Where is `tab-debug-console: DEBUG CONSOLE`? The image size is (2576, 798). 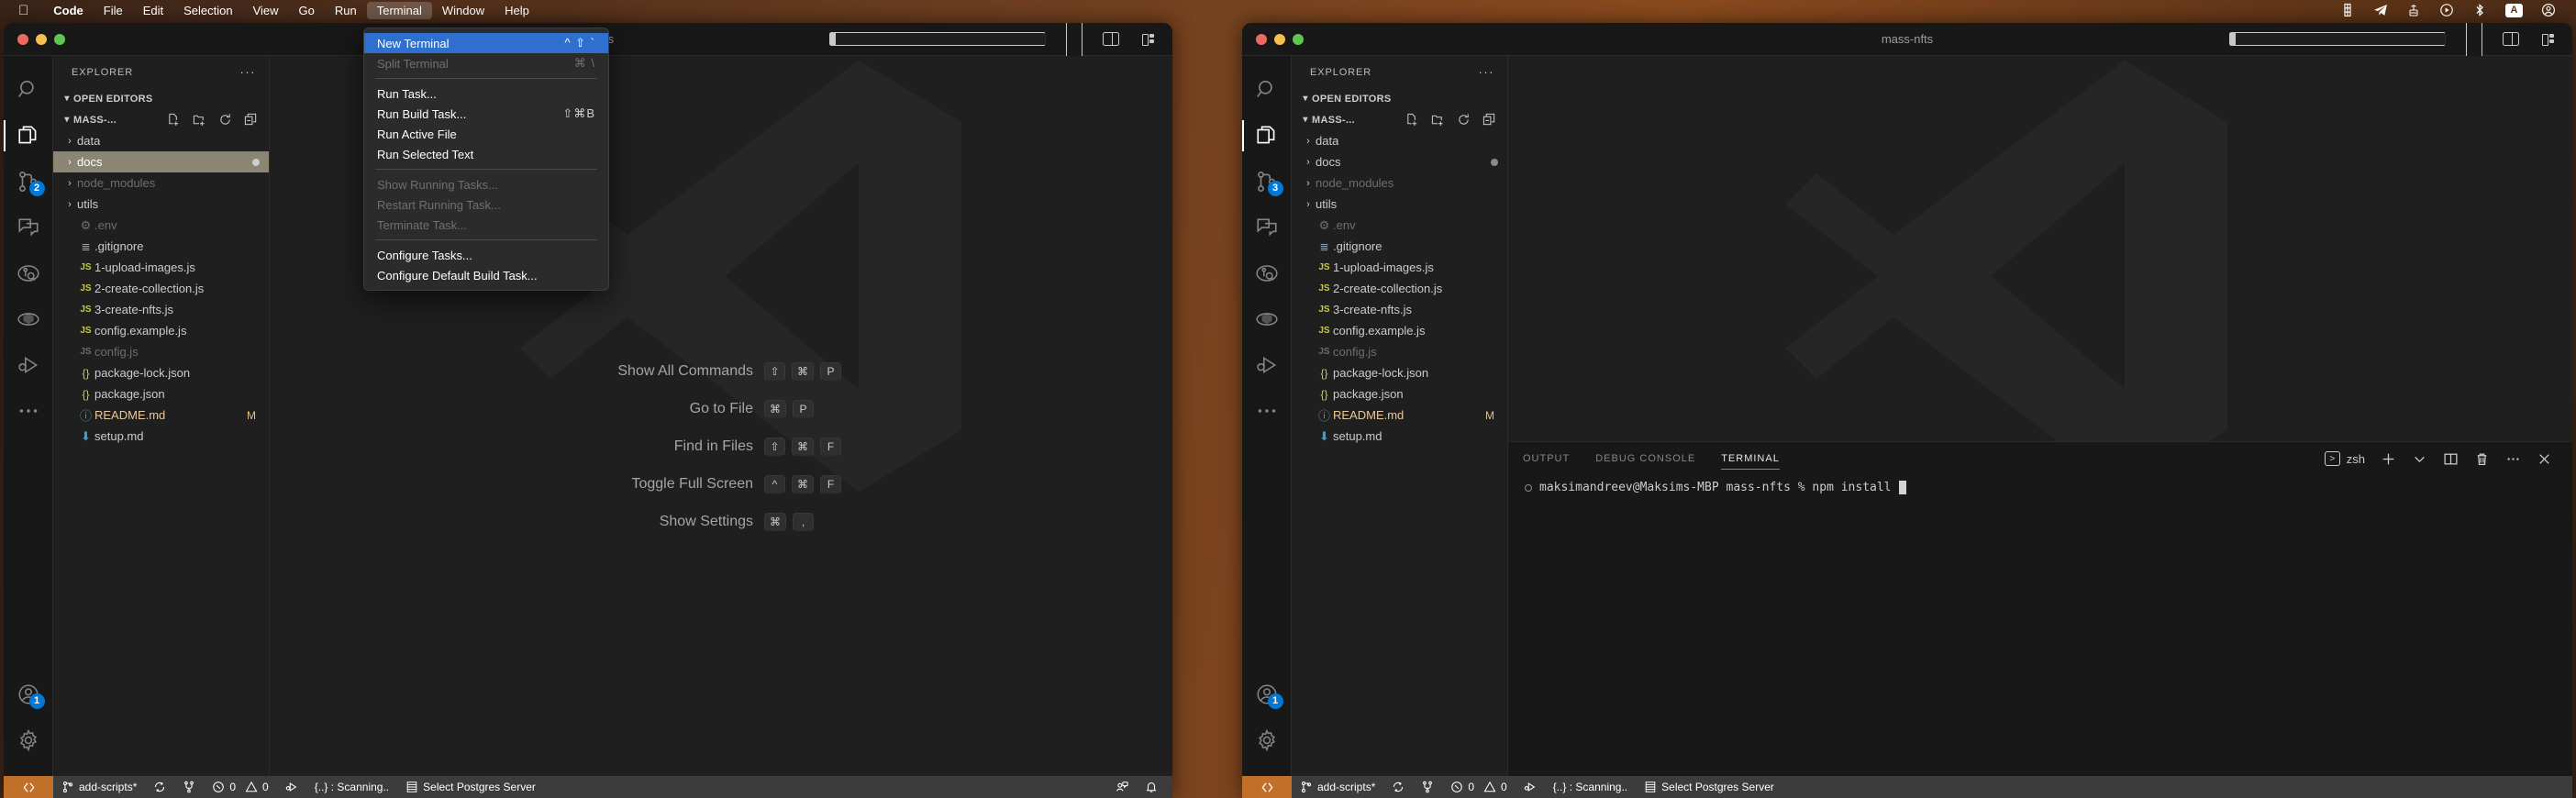 tab-debug-console: DEBUG CONSOLE is located at coordinates (1645, 458).